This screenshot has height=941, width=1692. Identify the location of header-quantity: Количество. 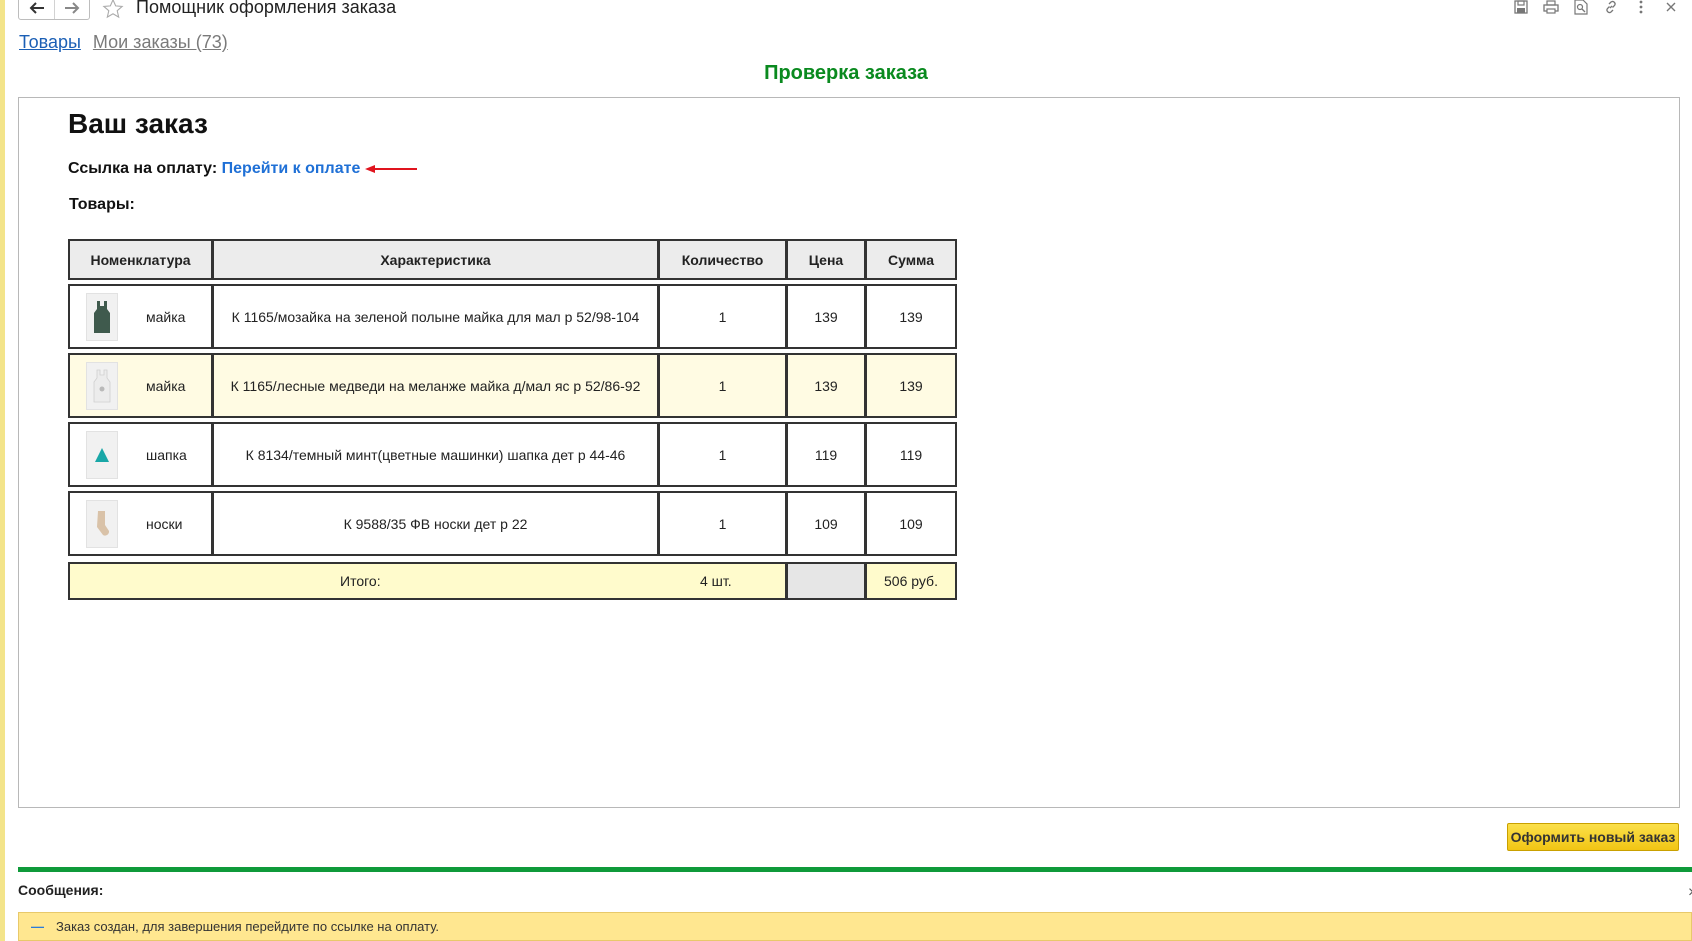
(722, 259).